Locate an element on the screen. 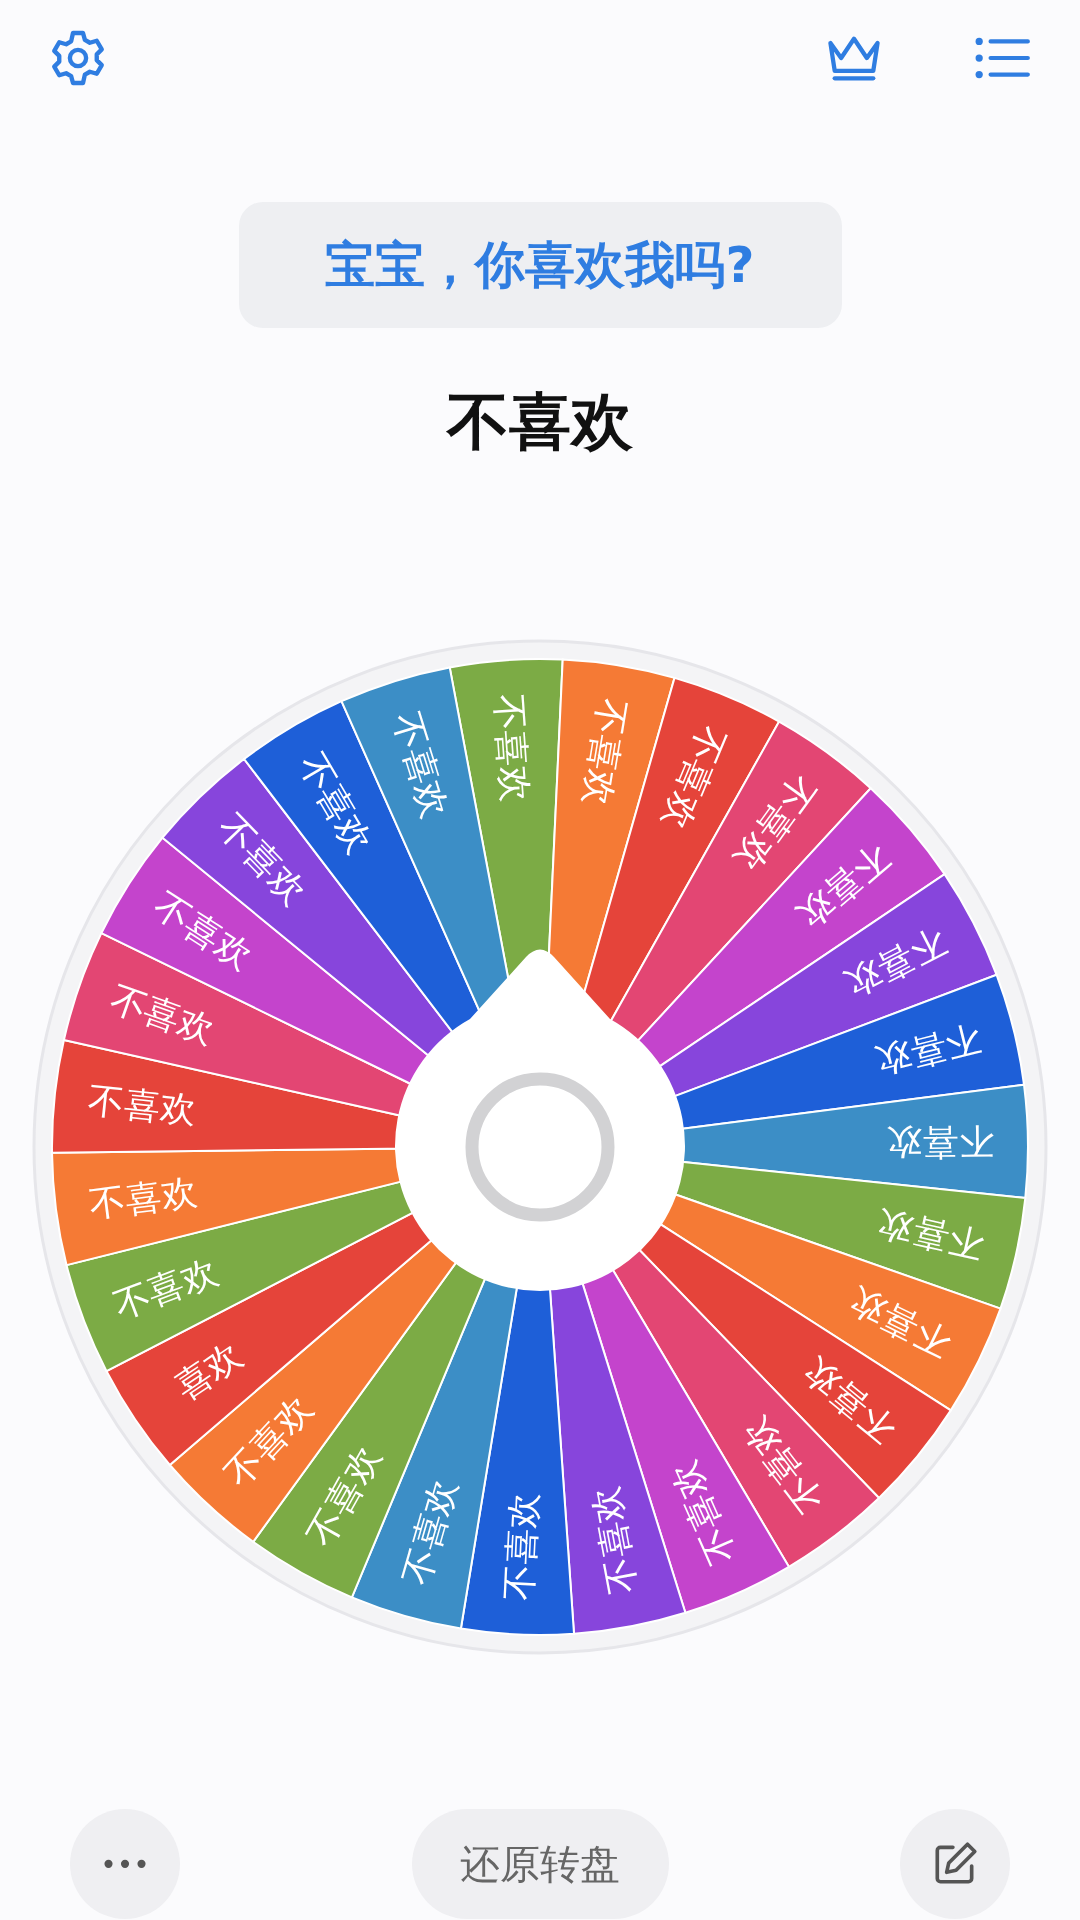 The width and height of the screenshot is (1080, 1920). reset-button: 还原转盘 is located at coordinates (540, 1864).